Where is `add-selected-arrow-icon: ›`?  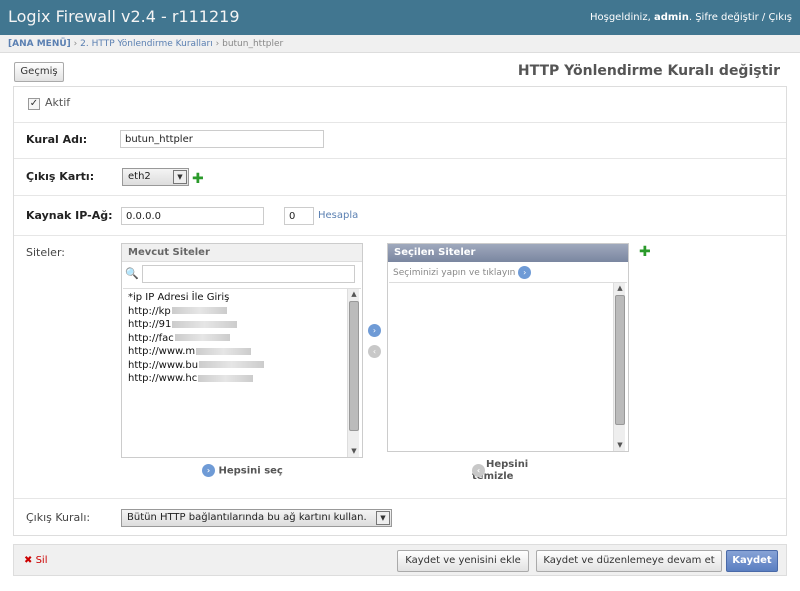
add-selected-arrow-icon: › is located at coordinates (374, 330).